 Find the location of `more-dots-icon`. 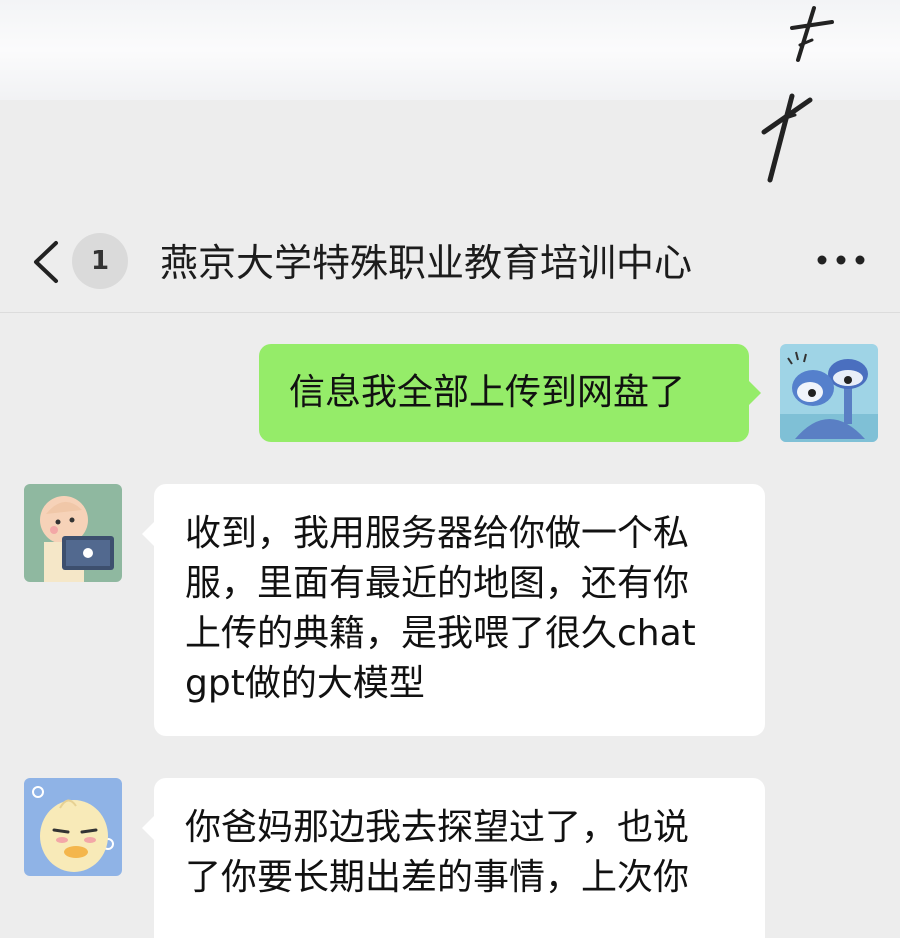

more-dots-icon is located at coordinates (841, 260).